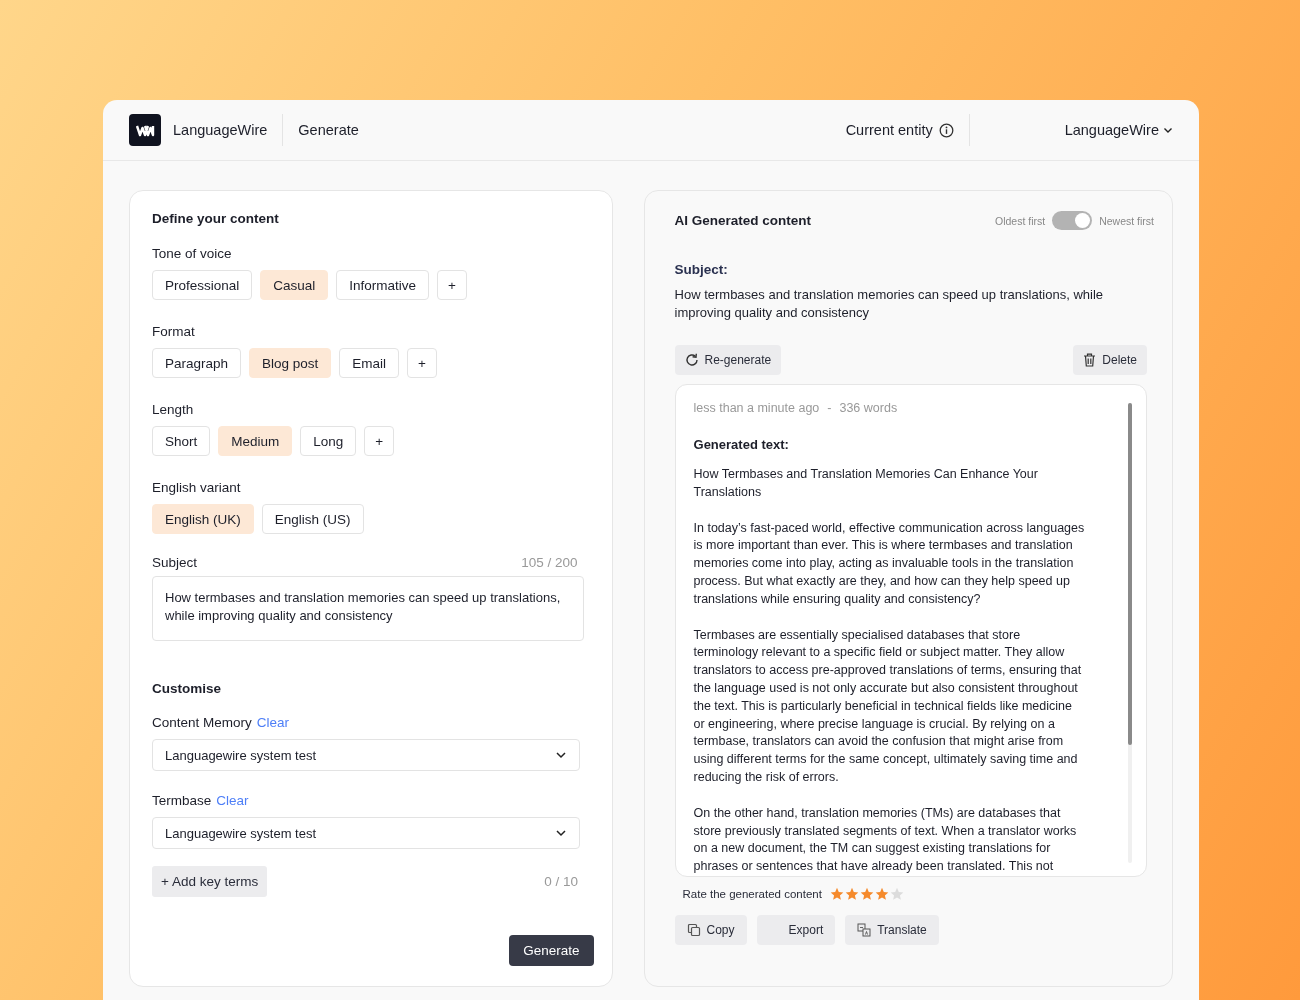 The image size is (1300, 1000). I want to click on timestamp: less than a minute ago, so click(756, 408).